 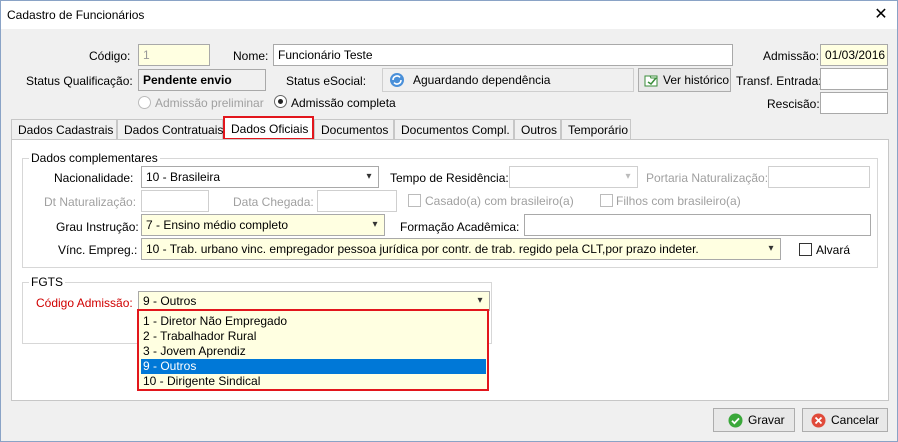 I want to click on transf-entrada-label: Transf. Entrada:, so click(x=779, y=81).